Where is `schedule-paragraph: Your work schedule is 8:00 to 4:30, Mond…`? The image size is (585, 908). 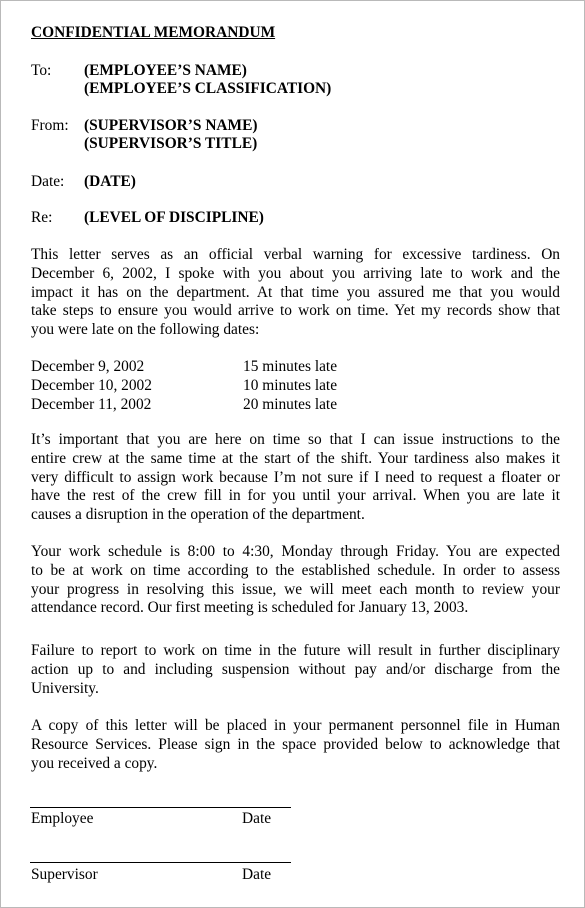
schedule-paragraph: Your work schedule is 8:00 to 4:30, Mond… is located at coordinates (295, 580).